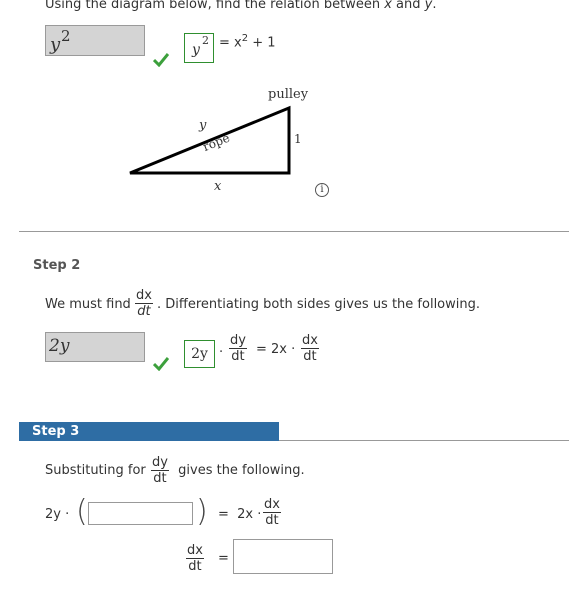  Describe the element at coordinates (57, 514) in the screenshot. I see `step3-lhs: 2y ·` at that location.